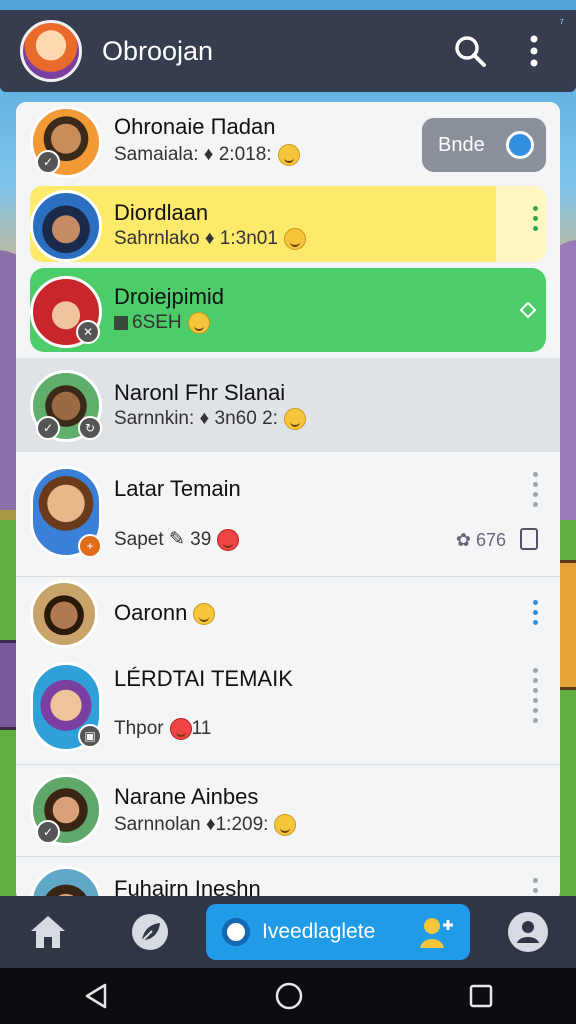 The image size is (576, 1024). Describe the element at coordinates (236, 932) in the screenshot. I see `chat-bubble-icon` at that location.